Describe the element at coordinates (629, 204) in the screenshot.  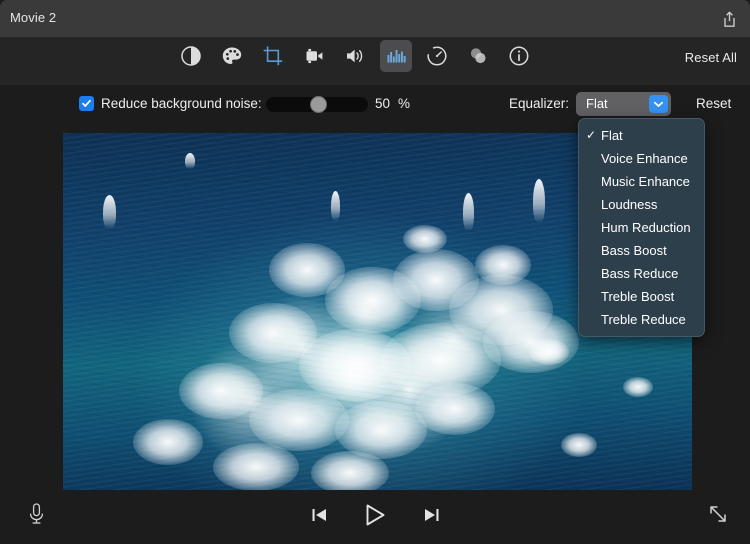
I see `menu-item-label: Loudness` at that location.